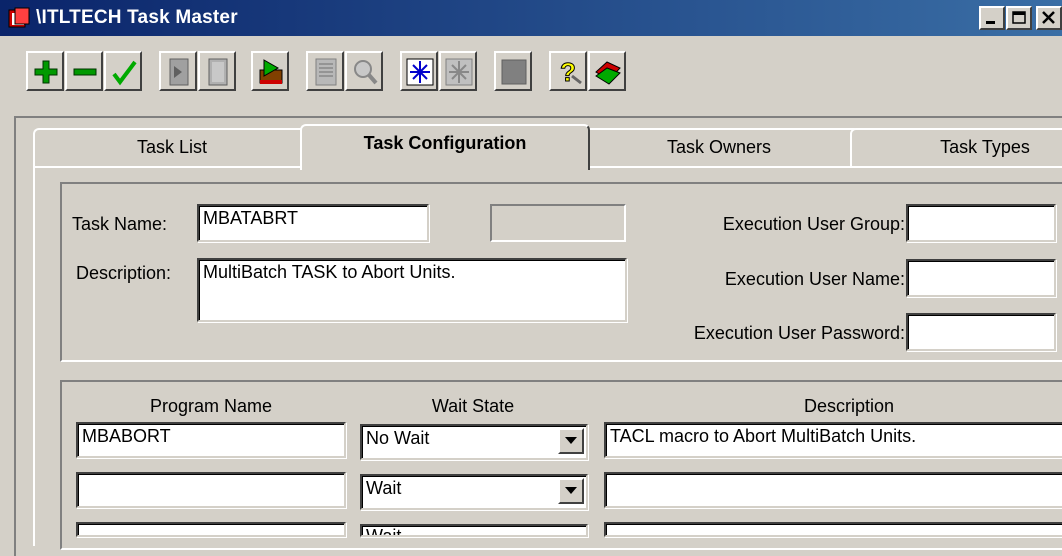  I want to click on report-button, so click(325, 71).